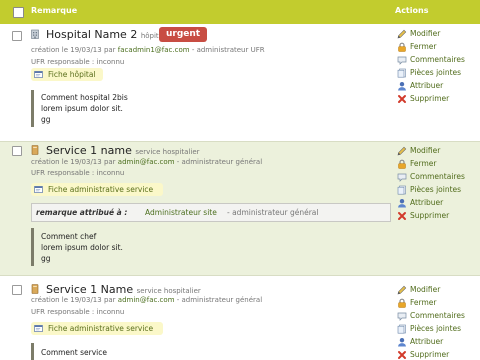  What do you see at coordinates (69, 236) in the screenshot?
I see `comment-line: Comment chef` at bounding box center [69, 236].